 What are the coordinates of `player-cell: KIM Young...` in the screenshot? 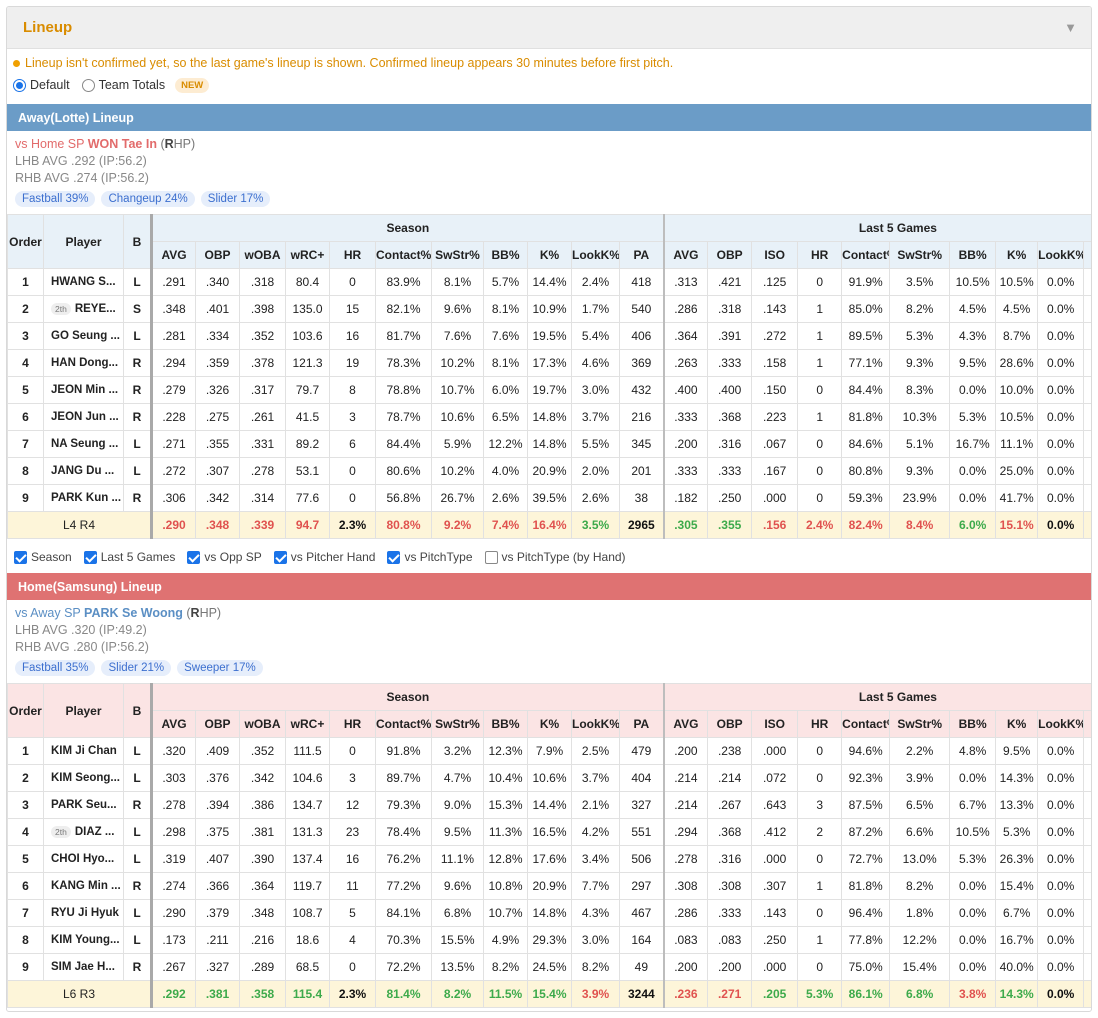 It's located at (83, 940).